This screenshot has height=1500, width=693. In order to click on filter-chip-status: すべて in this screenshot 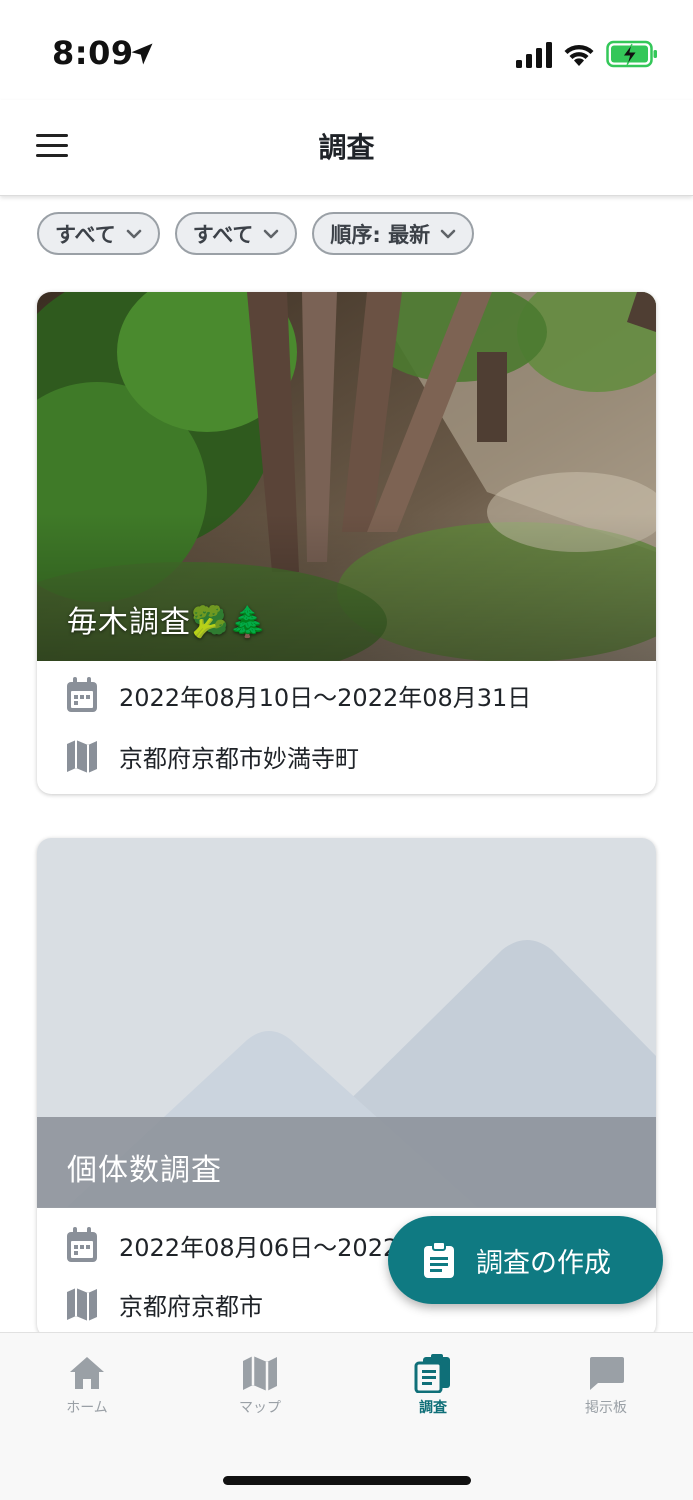, I will do `click(236, 233)`.